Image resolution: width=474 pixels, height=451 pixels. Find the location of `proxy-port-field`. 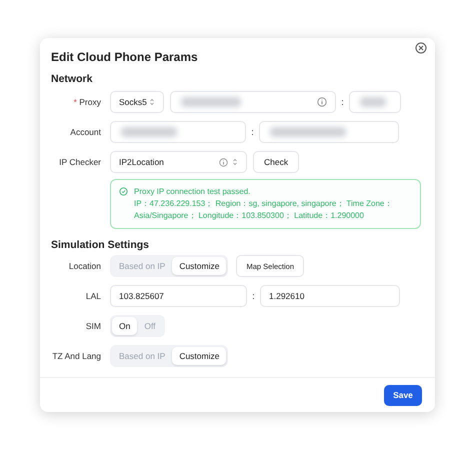

proxy-port-field is located at coordinates (375, 102).